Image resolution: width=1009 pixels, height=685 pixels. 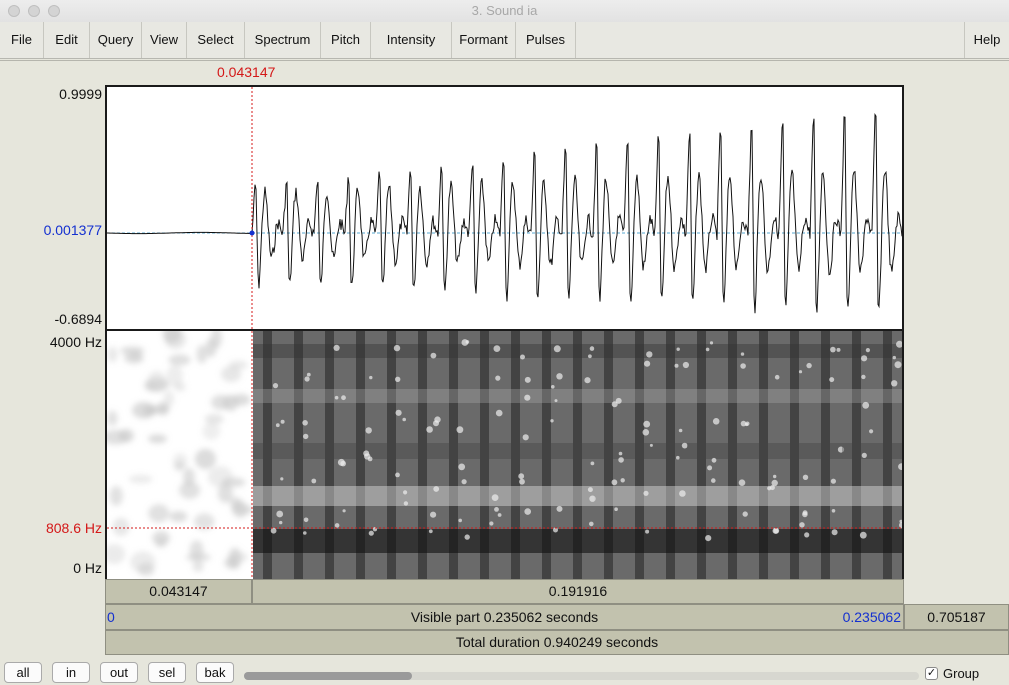 What do you see at coordinates (546, 40) in the screenshot?
I see `menu-pulses: Pulses` at bounding box center [546, 40].